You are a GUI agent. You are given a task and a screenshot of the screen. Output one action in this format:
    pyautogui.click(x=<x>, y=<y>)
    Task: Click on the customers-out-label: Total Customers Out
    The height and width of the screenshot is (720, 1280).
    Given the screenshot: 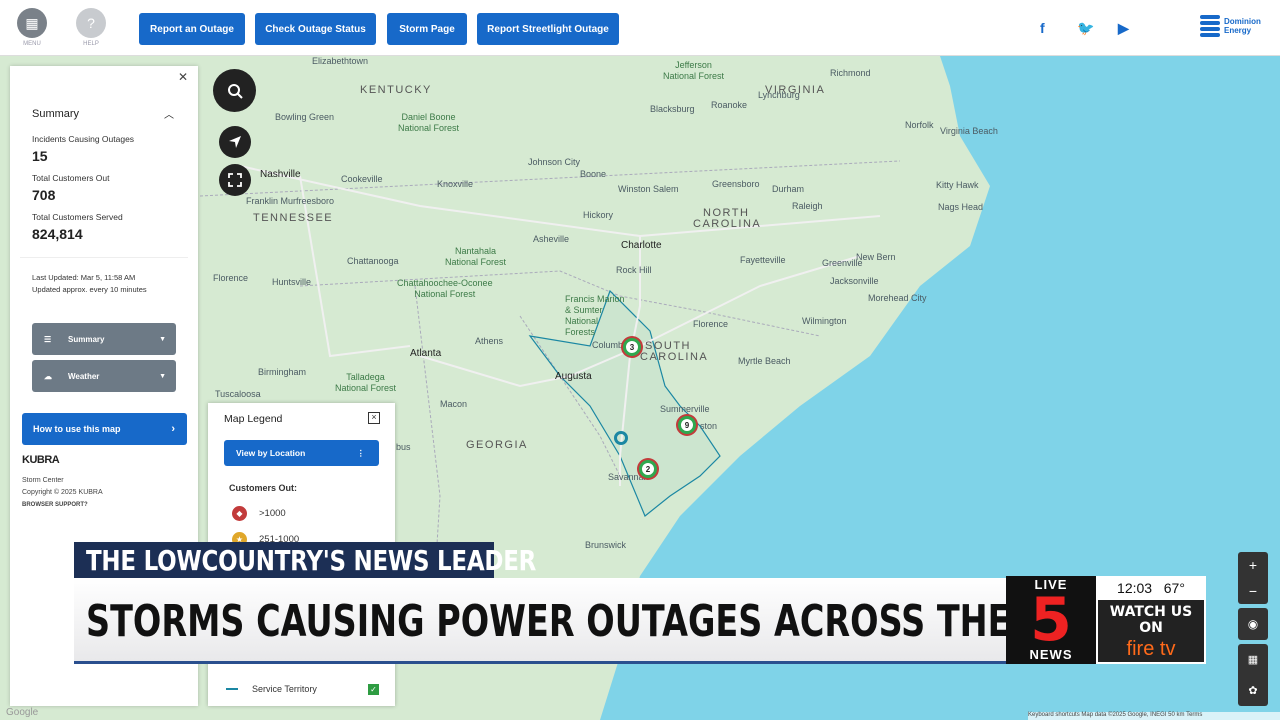 What is the action you would take?
    pyautogui.click(x=71, y=178)
    